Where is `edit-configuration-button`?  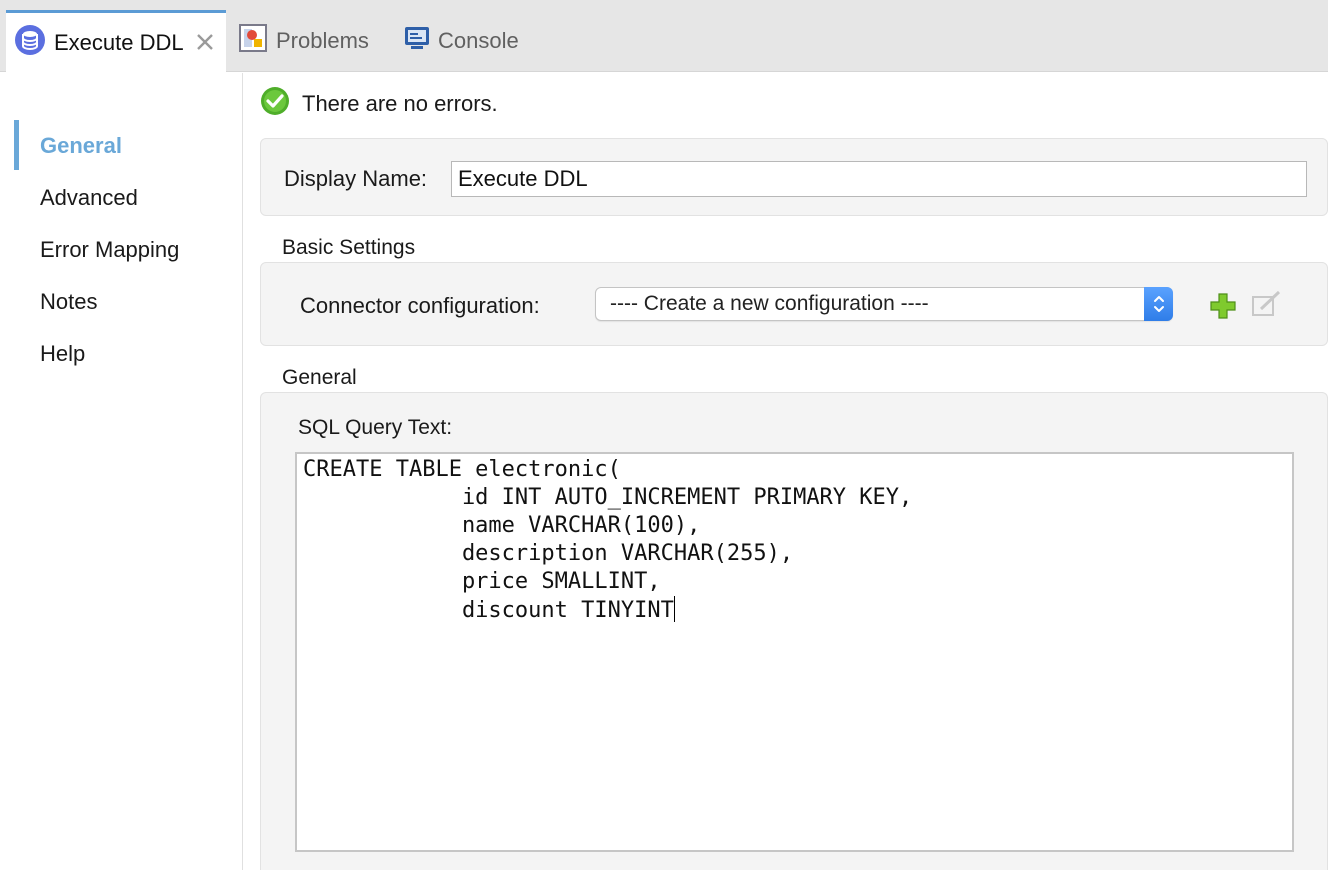
edit-configuration-button is located at coordinates (1267, 306).